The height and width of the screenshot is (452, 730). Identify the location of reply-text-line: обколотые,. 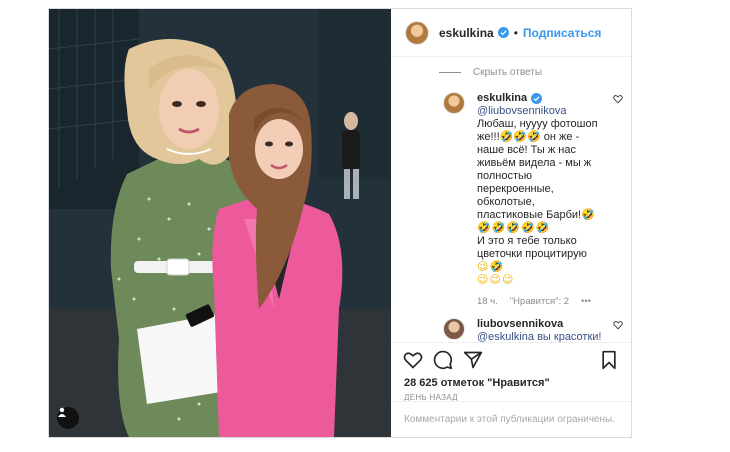
(506, 202).